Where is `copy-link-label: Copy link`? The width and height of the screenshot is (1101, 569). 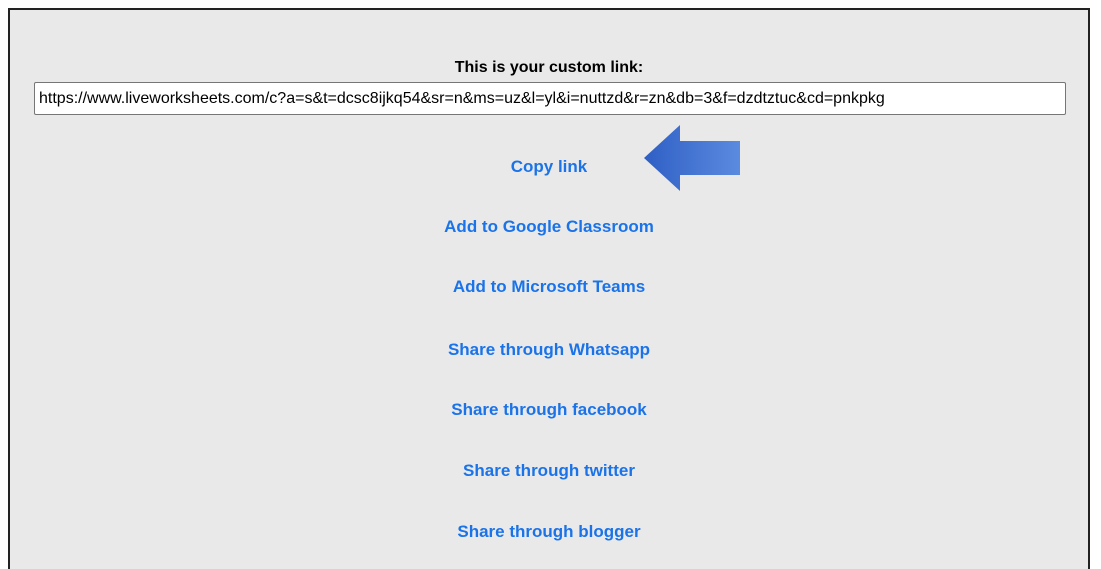 copy-link-label: Copy link is located at coordinates (549, 166).